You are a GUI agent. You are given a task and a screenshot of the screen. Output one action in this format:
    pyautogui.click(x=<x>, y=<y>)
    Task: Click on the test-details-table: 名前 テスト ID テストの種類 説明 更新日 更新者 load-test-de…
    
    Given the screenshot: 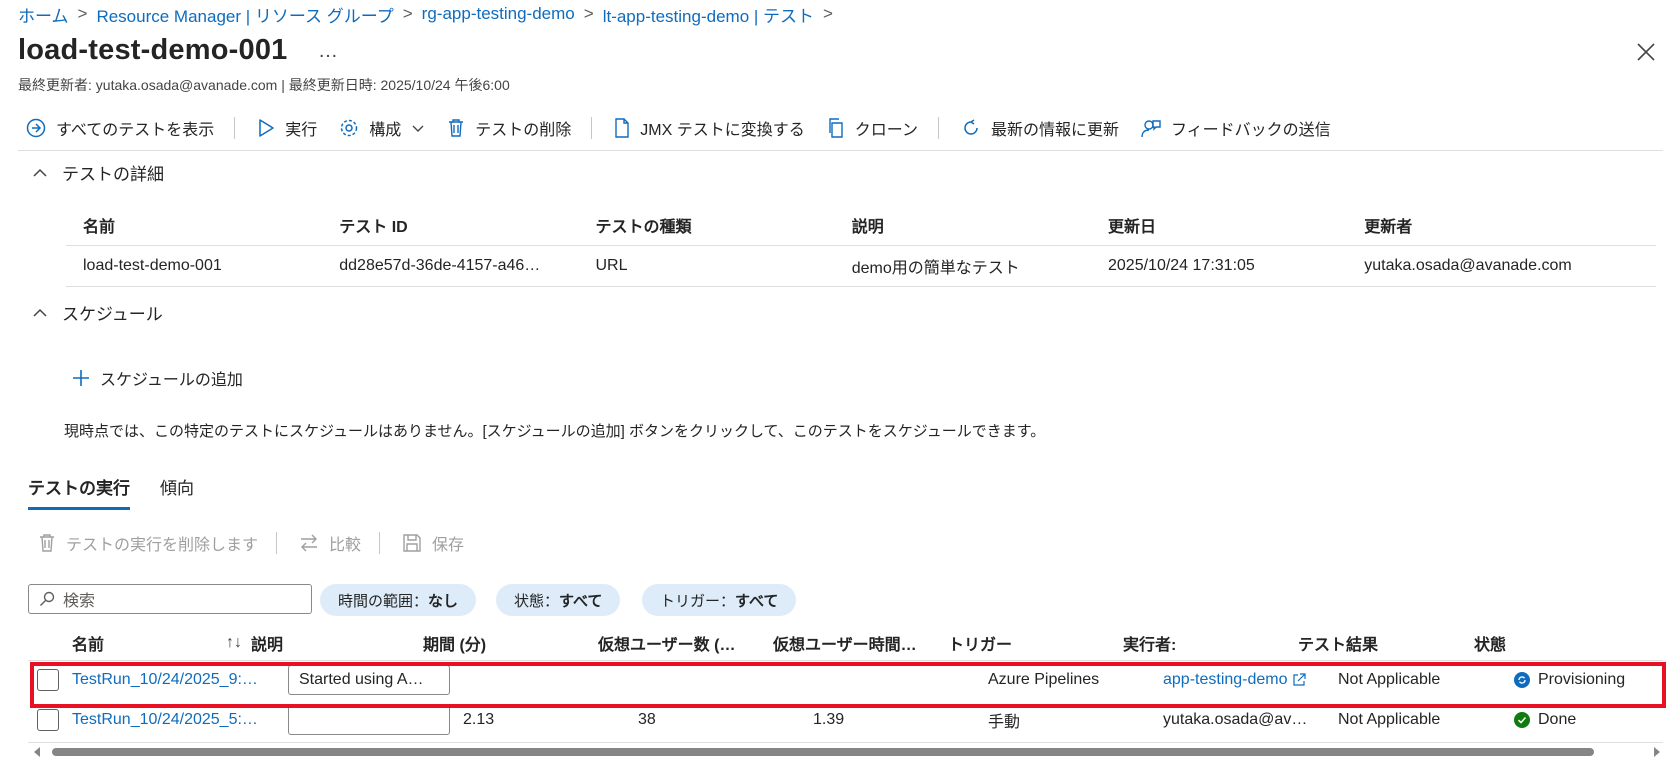 What is the action you would take?
    pyautogui.click(x=861, y=246)
    